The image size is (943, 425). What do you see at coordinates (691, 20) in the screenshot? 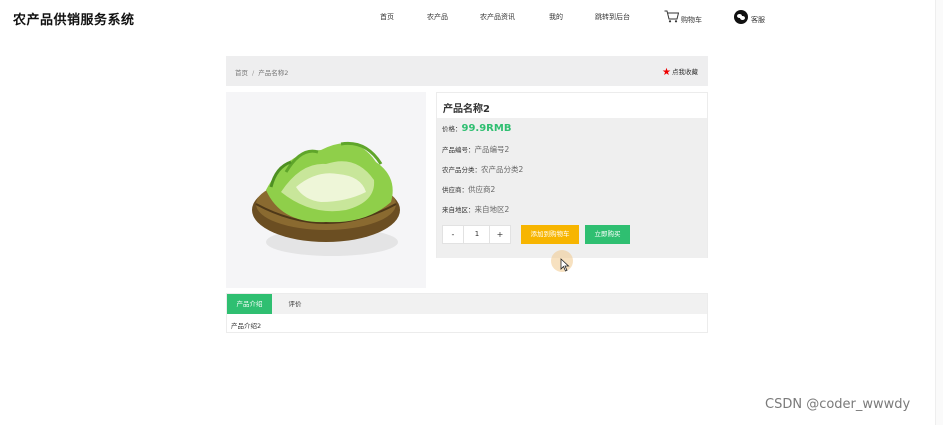
I see `nav-cart: 购物车` at bounding box center [691, 20].